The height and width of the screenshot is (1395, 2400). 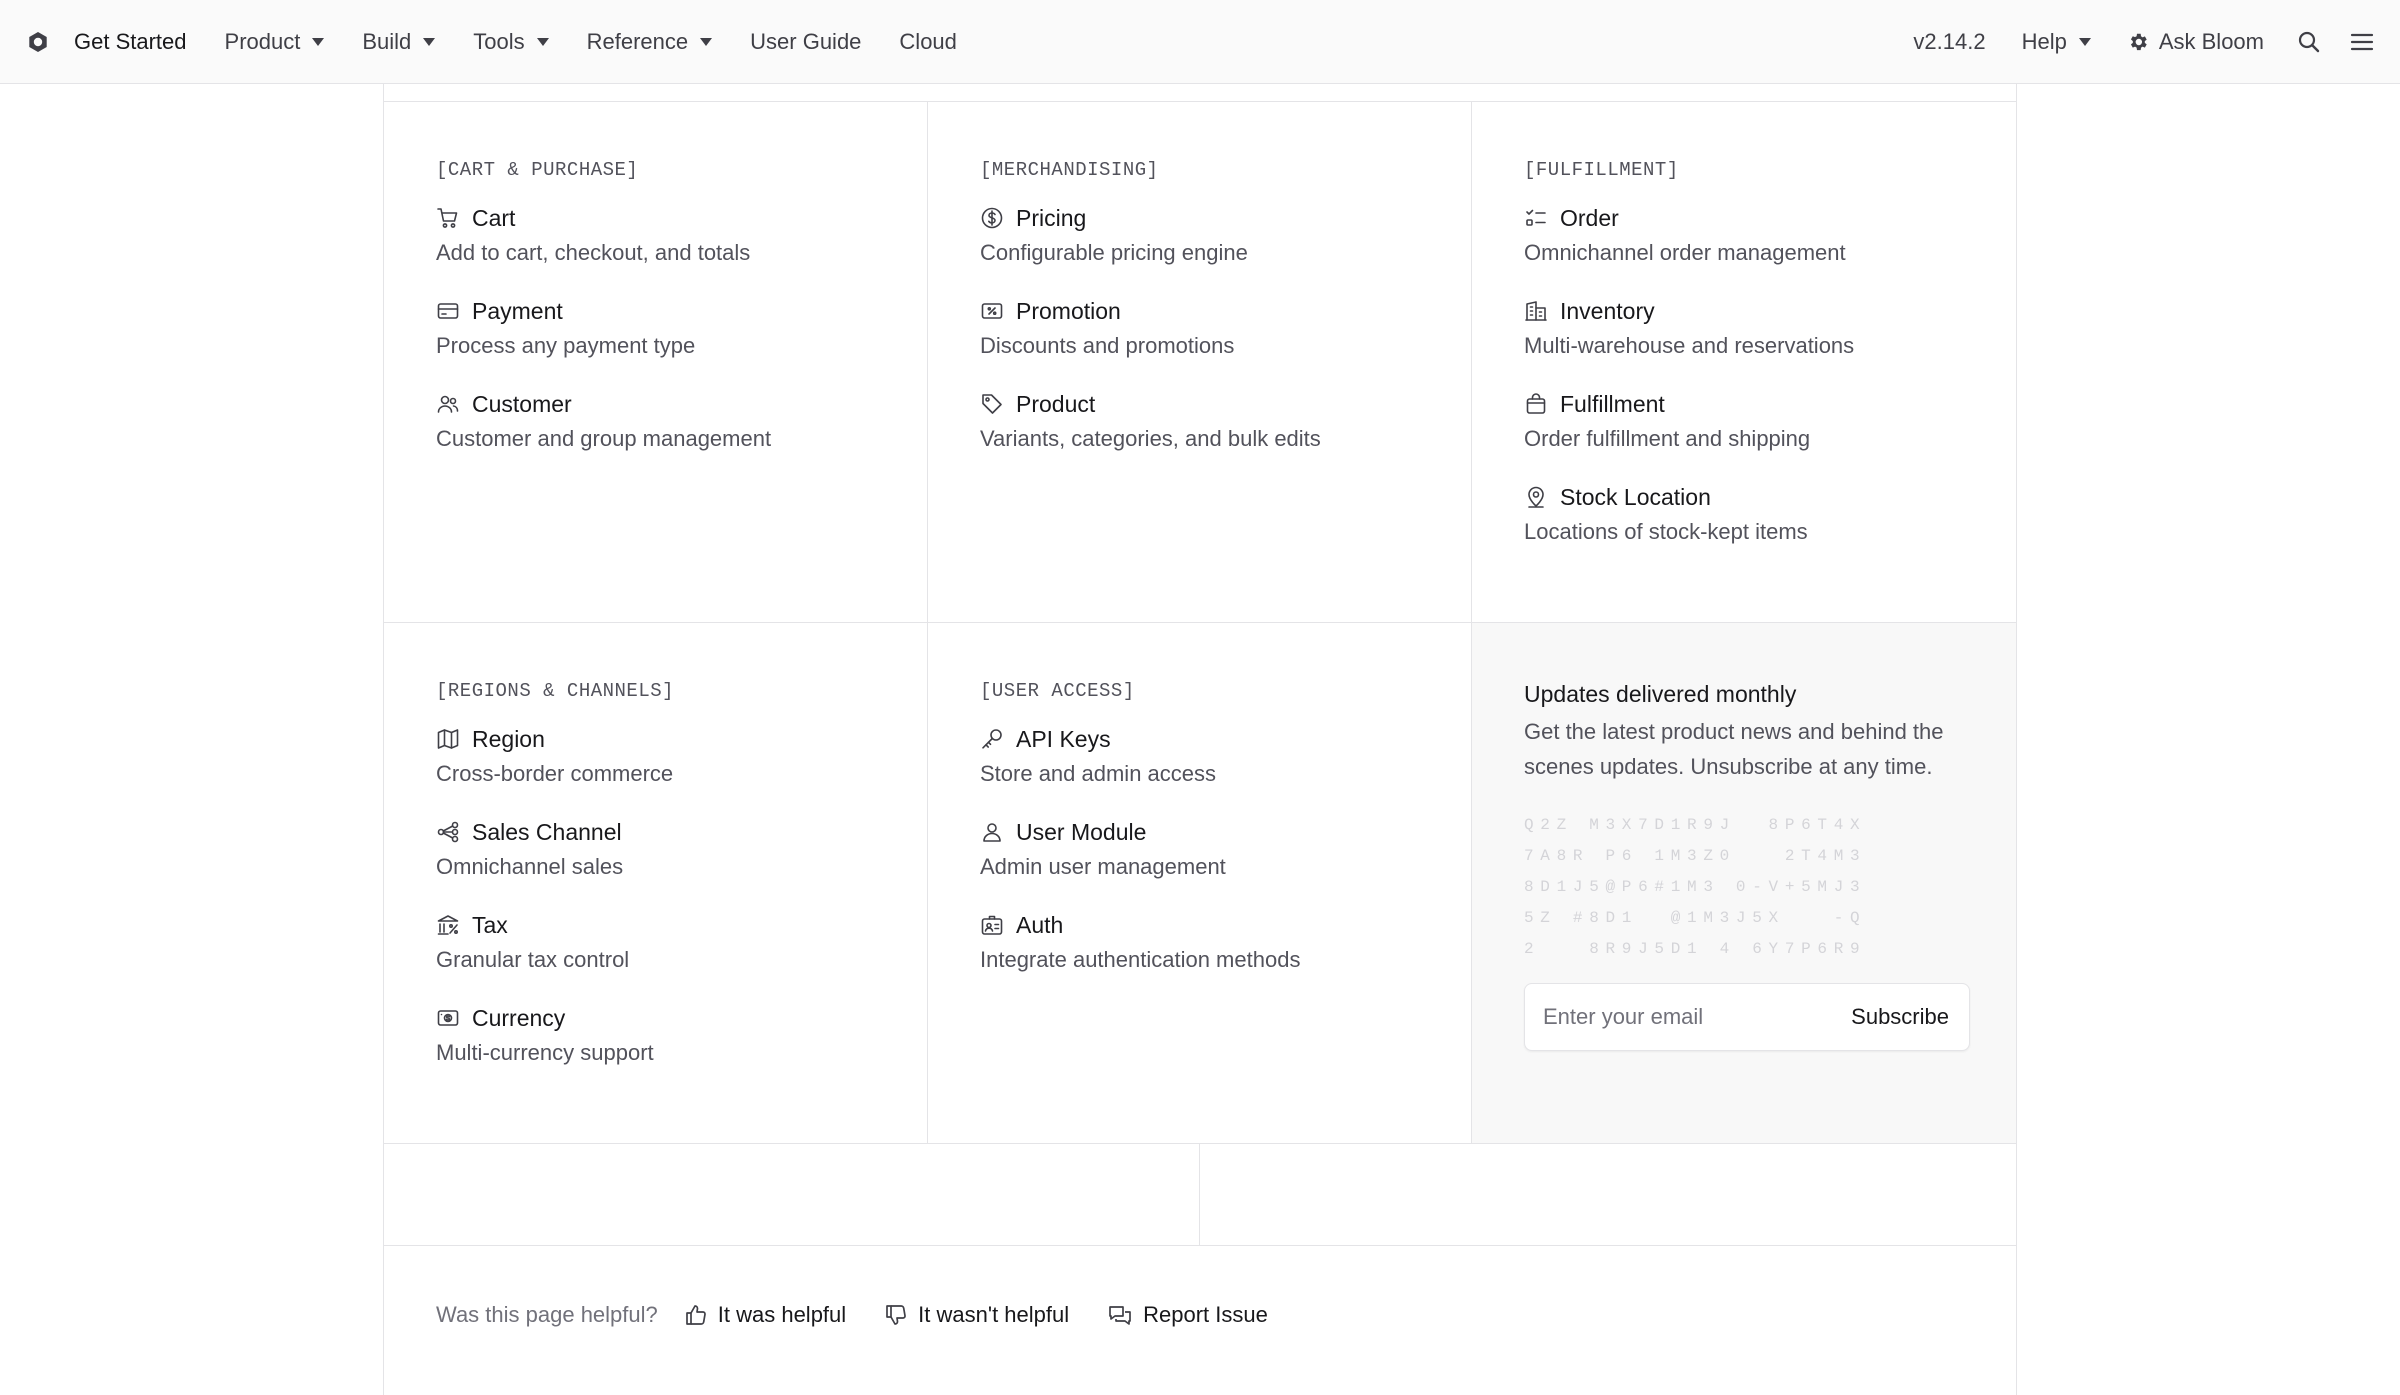 What do you see at coordinates (1685, 252) in the screenshot?
I see `module-description: Omnichannel order management` at bounding box center [1685, 252].